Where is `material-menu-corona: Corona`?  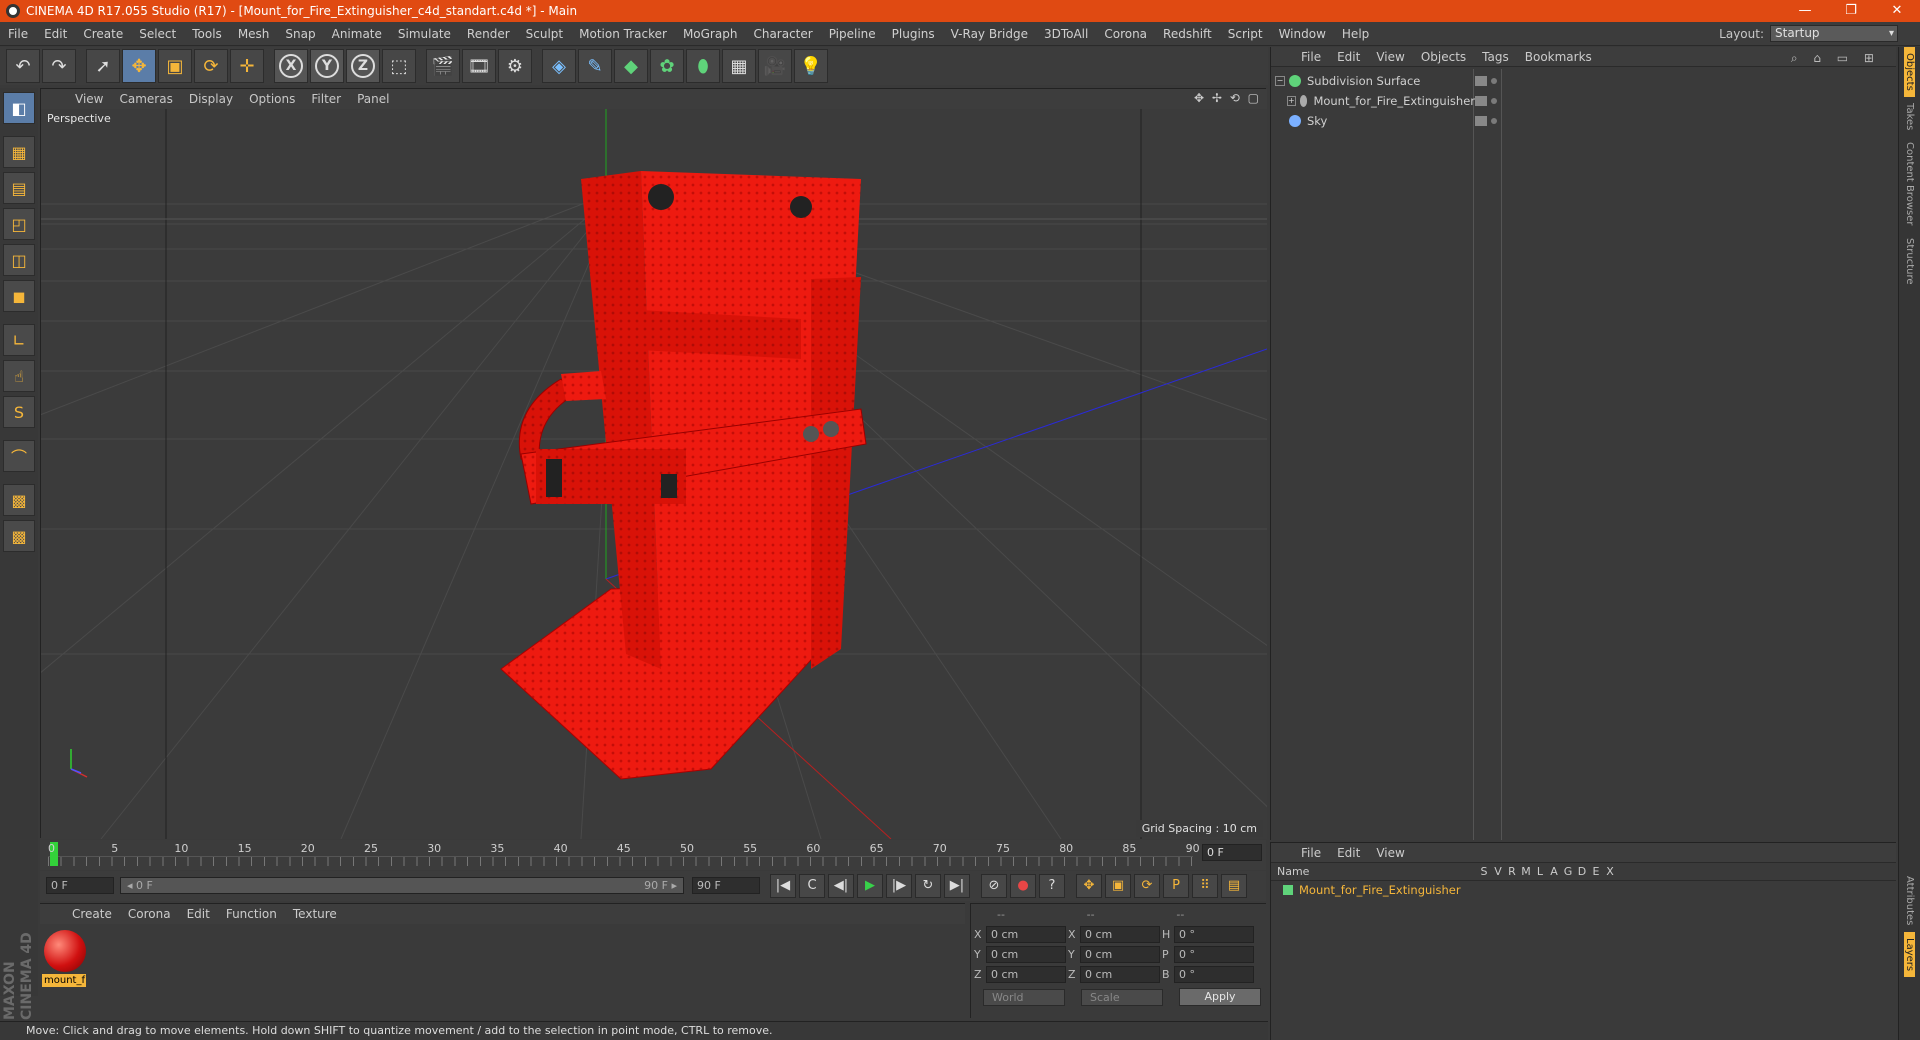 material-menu-corona: Corona is located at coordinates (149, 914).